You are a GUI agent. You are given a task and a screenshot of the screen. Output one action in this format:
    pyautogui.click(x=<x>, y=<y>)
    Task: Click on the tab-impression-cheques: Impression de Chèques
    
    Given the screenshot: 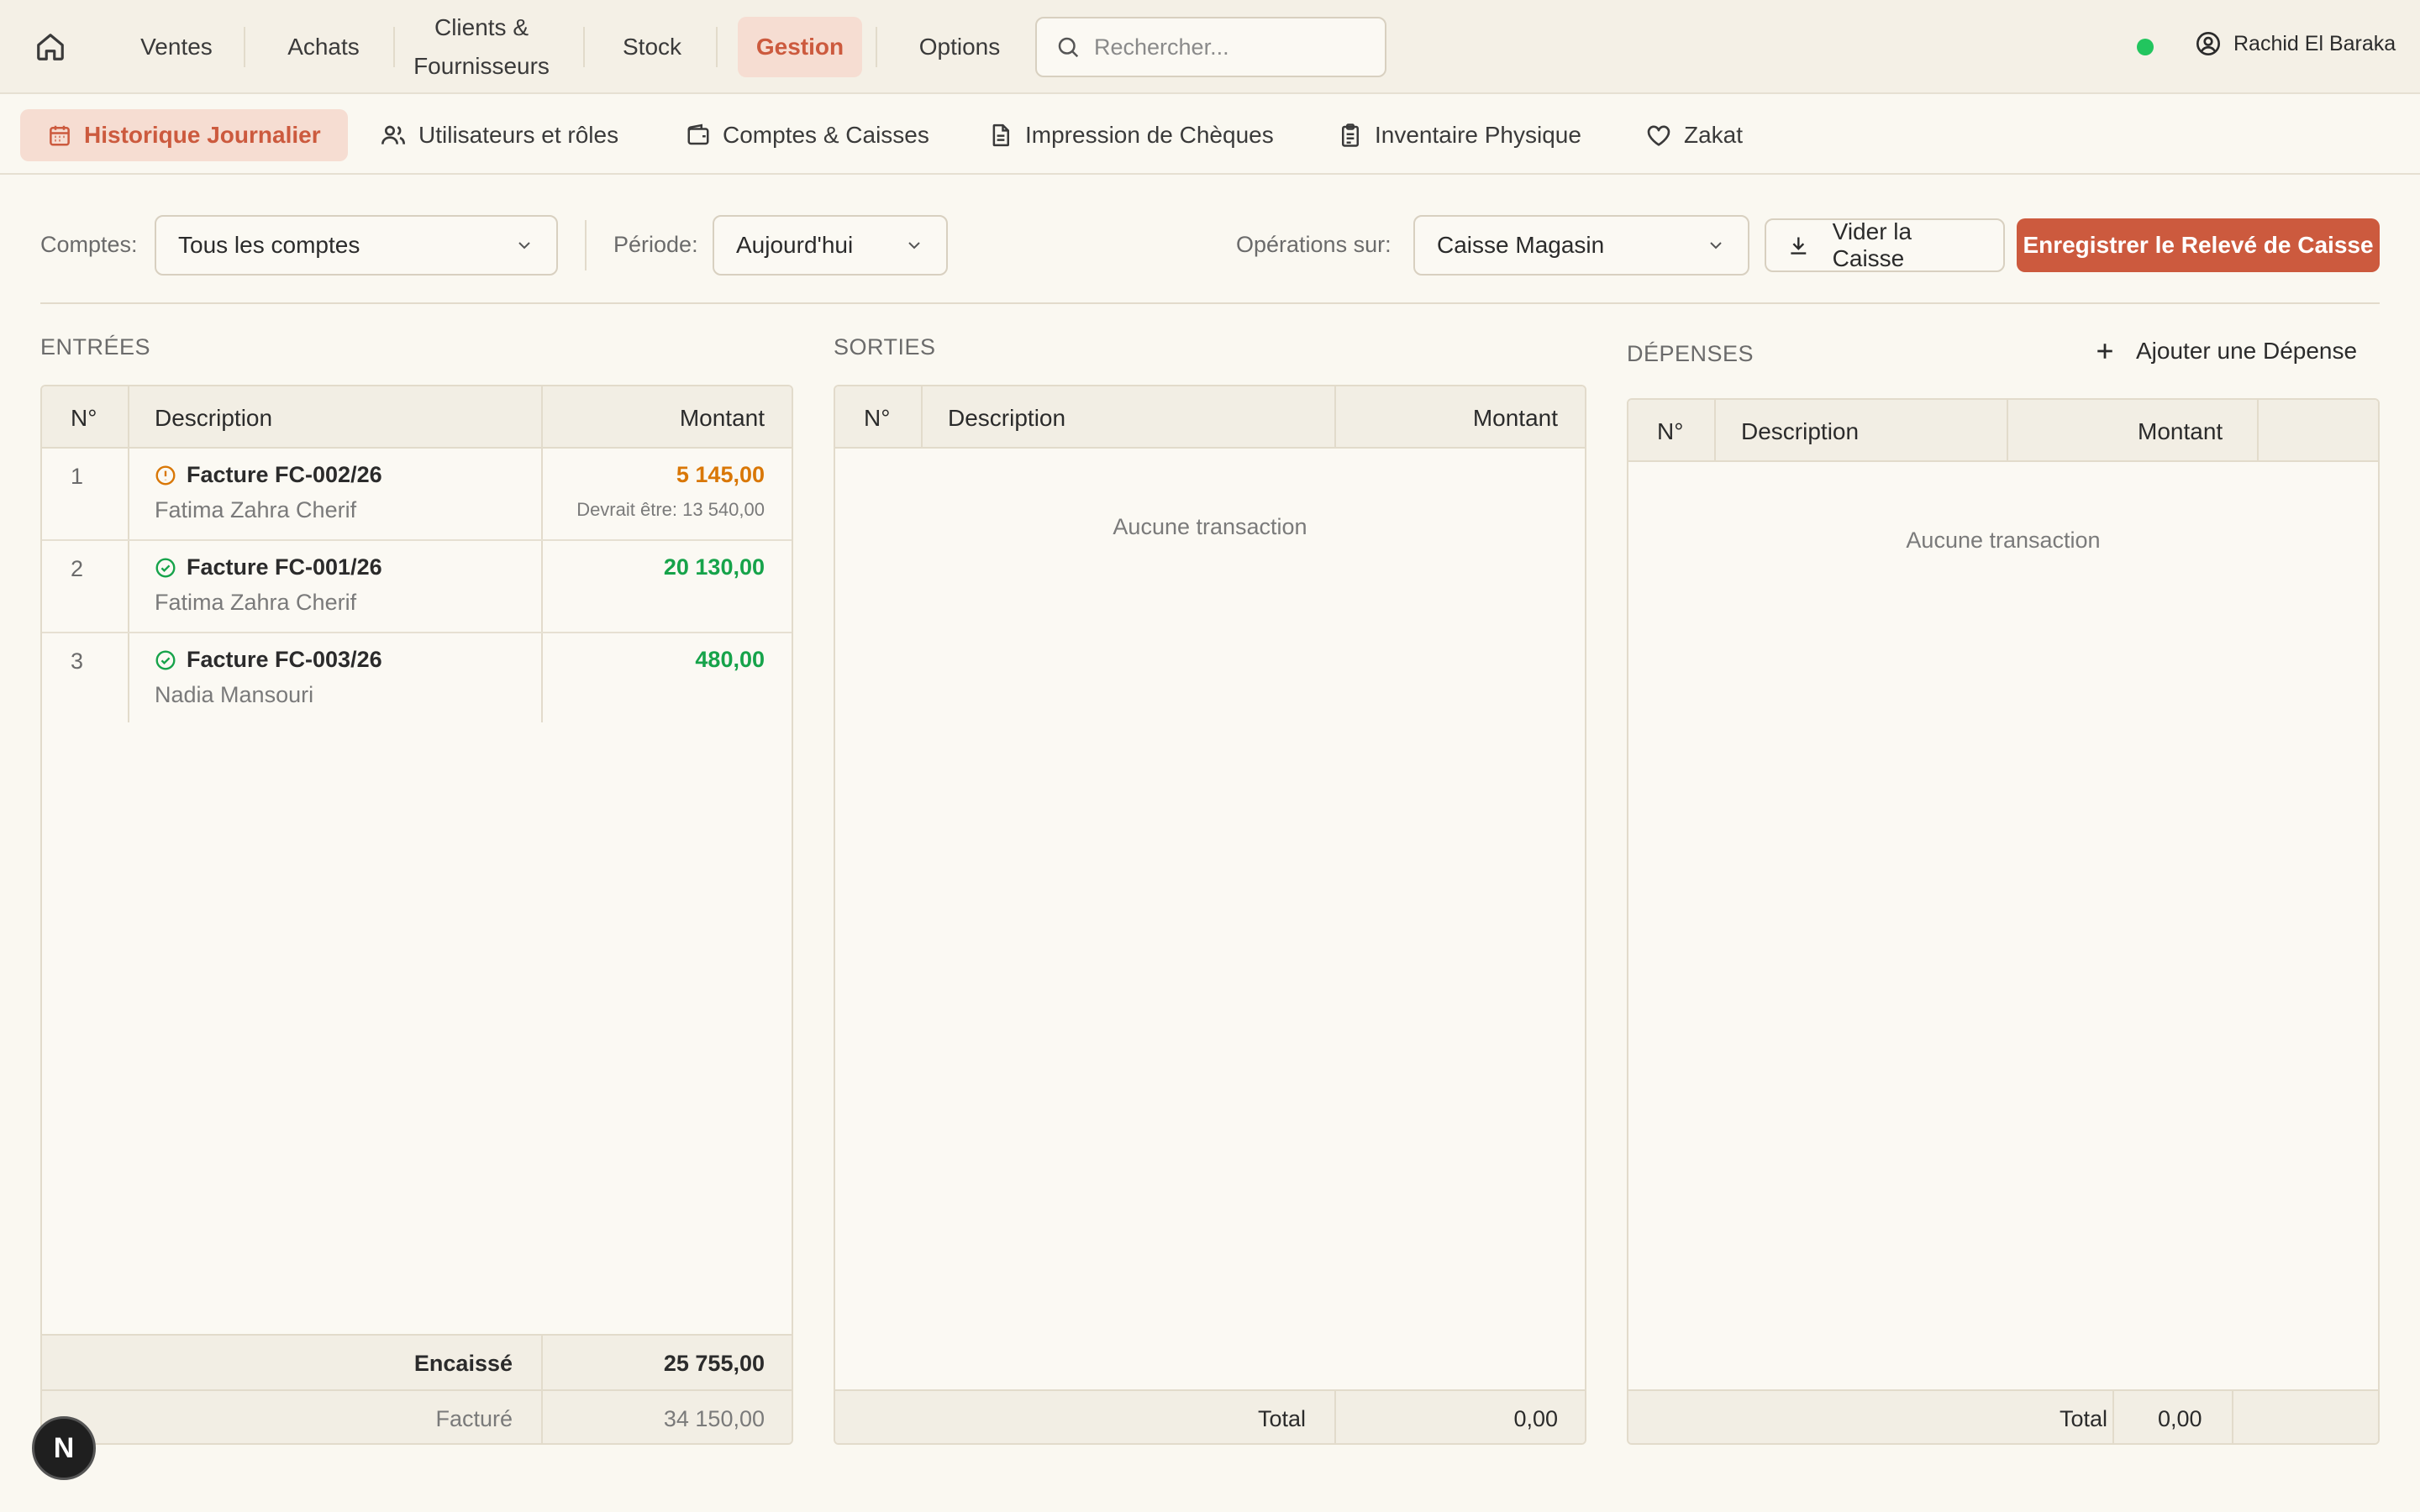 What is the action you would take?
    pyautogui.click(x=1131, y=135)
    